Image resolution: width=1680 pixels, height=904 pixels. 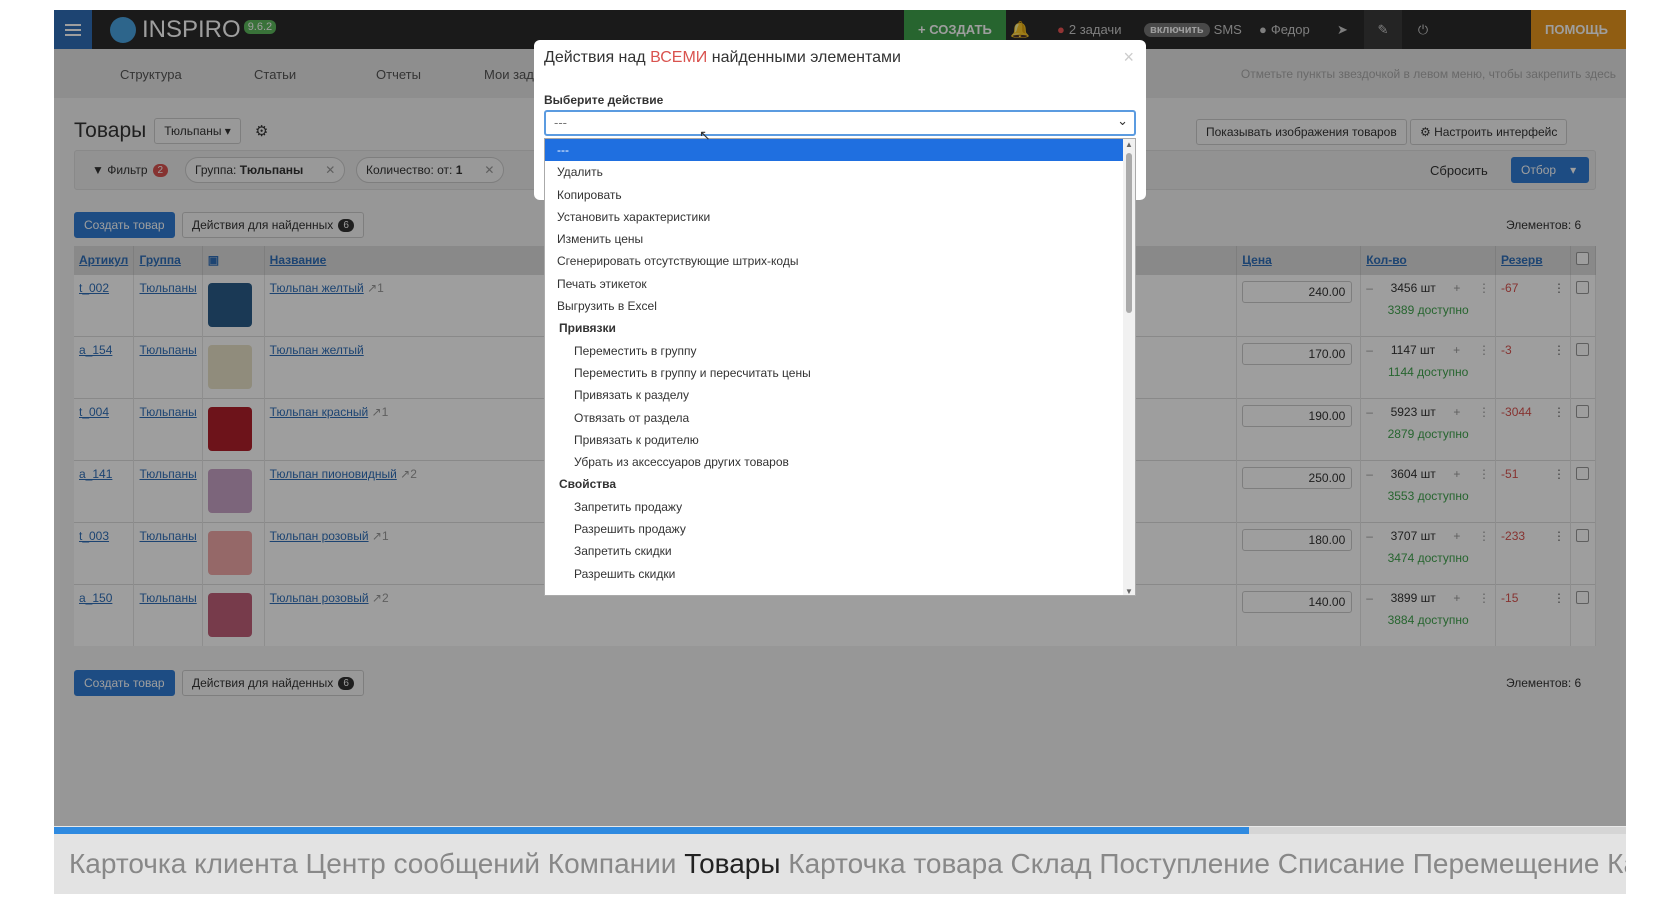 I want to click on close-icon: ×, so click(x=1128, y=57).